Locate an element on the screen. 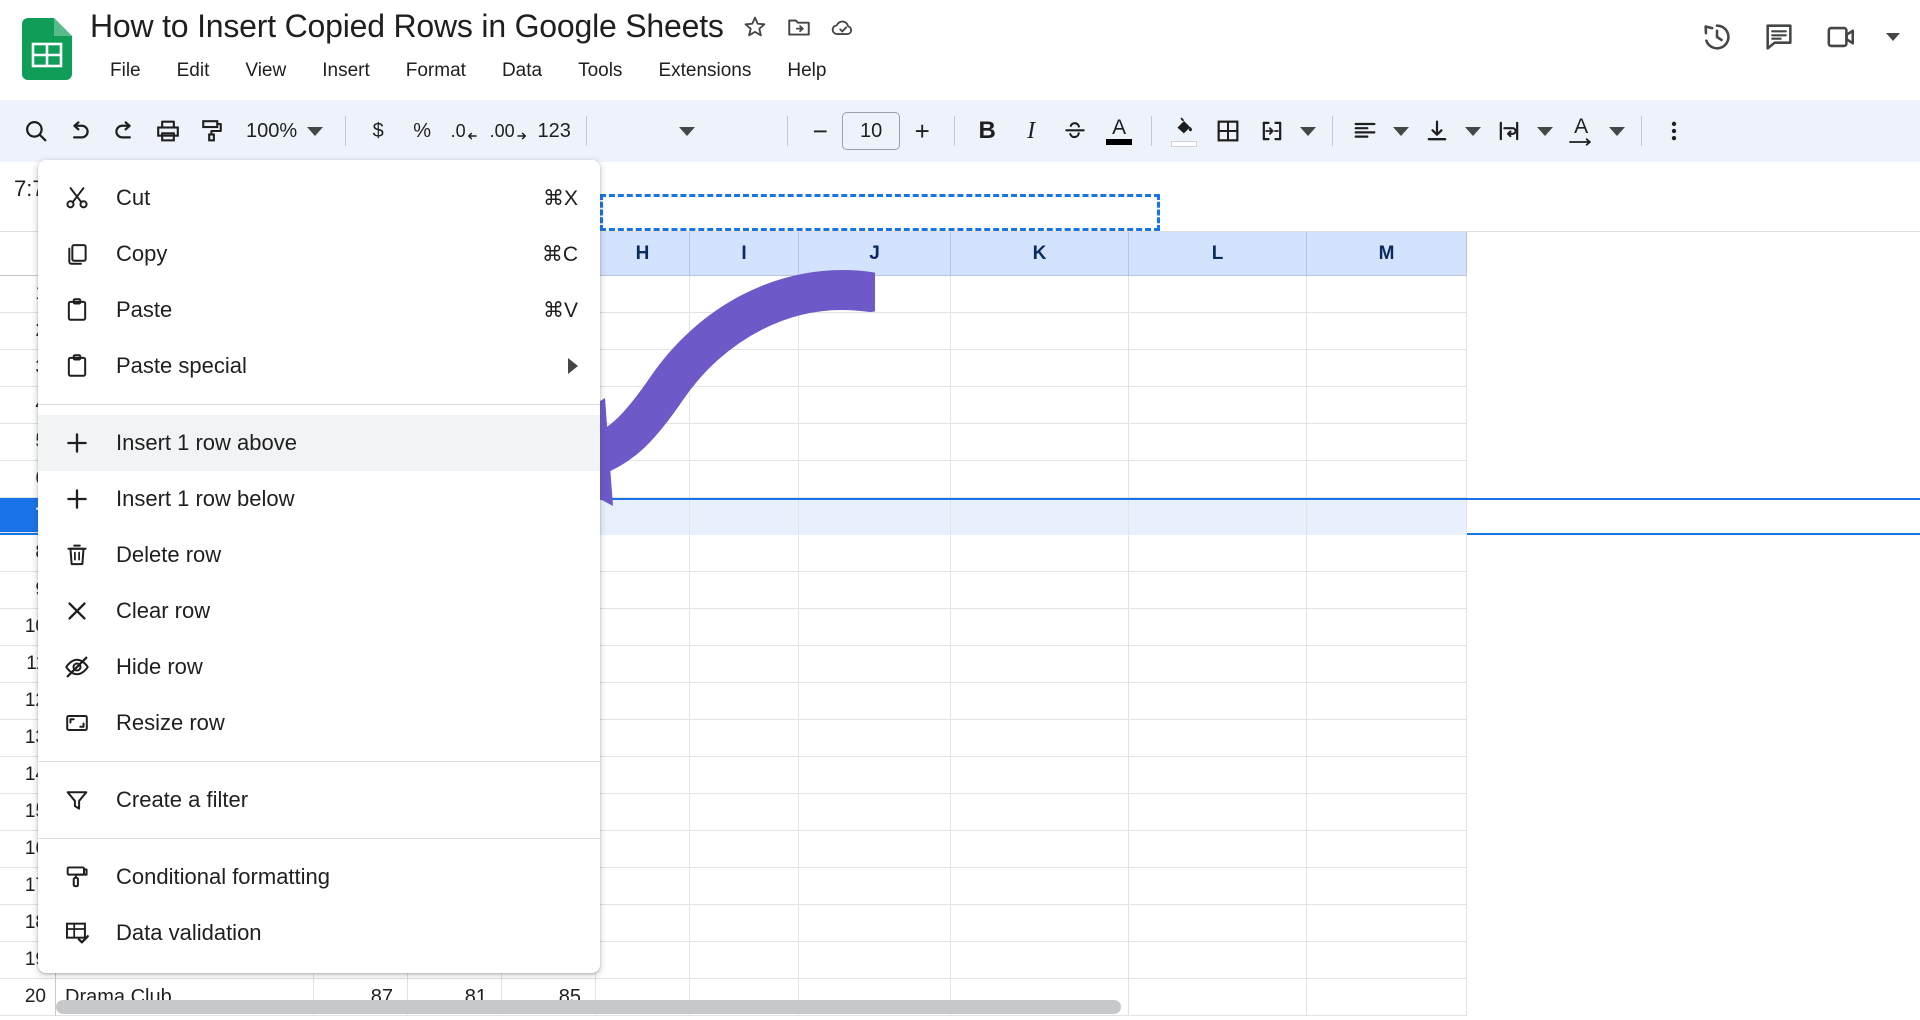  cell-M4 is located at coordinates (1387, 405).